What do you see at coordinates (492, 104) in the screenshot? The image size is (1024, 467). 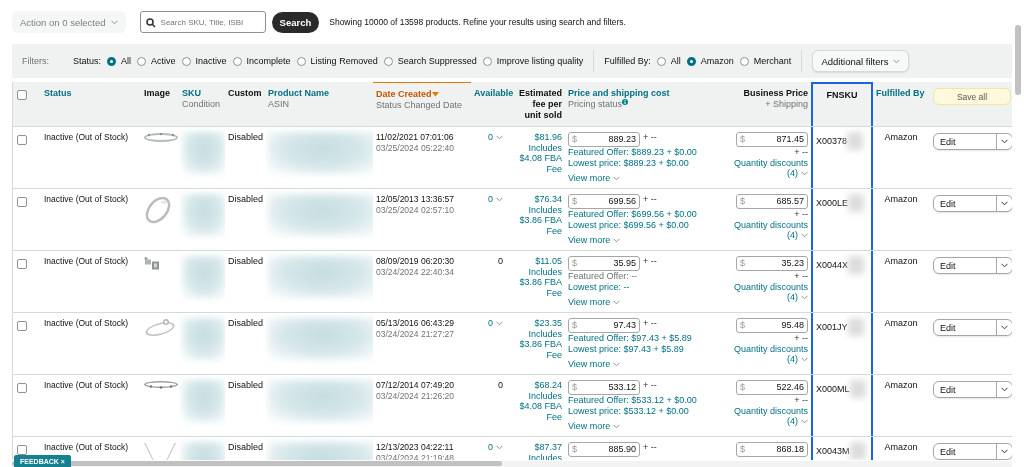 I see `column-header: Available` at bounding box center [492, 104].